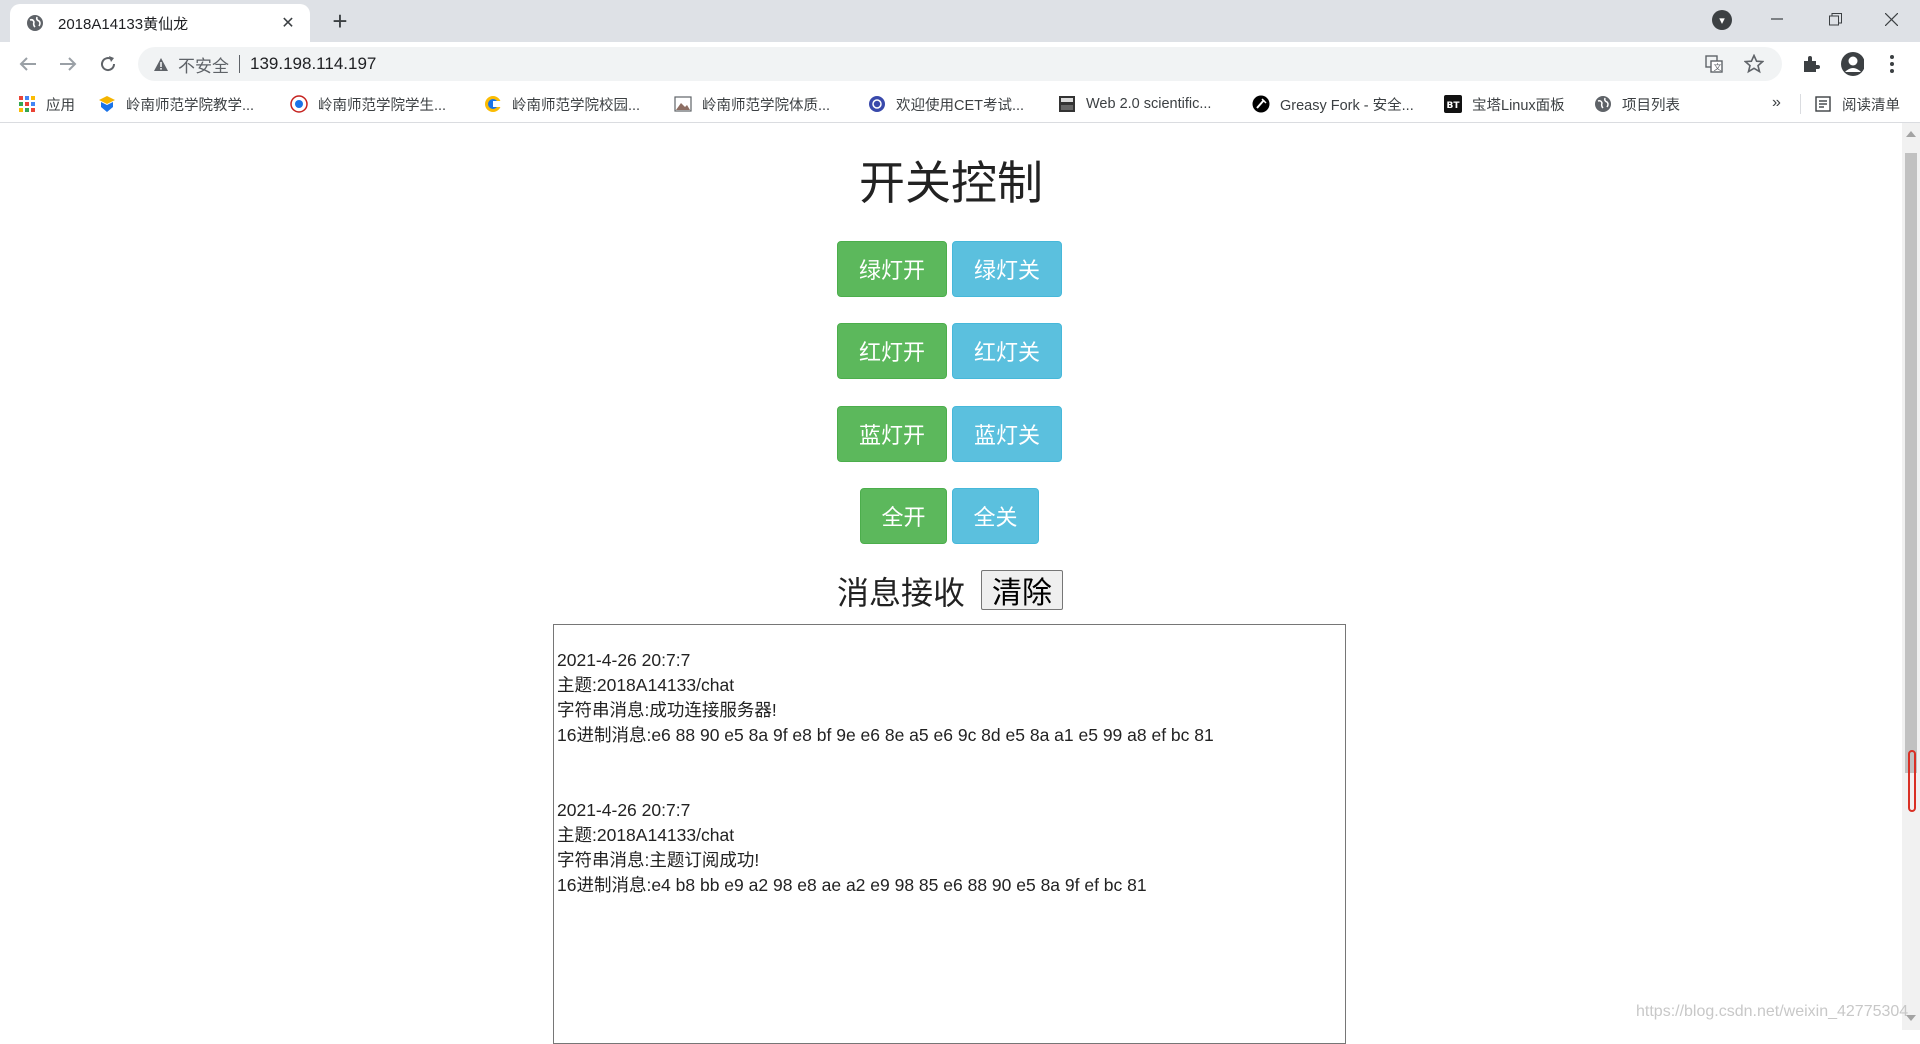 The image size is (1920, 1044). What do you see at coordinates (108, 64) in the screenshot?
I see `reload-icon` at bounding box center [108, 64].